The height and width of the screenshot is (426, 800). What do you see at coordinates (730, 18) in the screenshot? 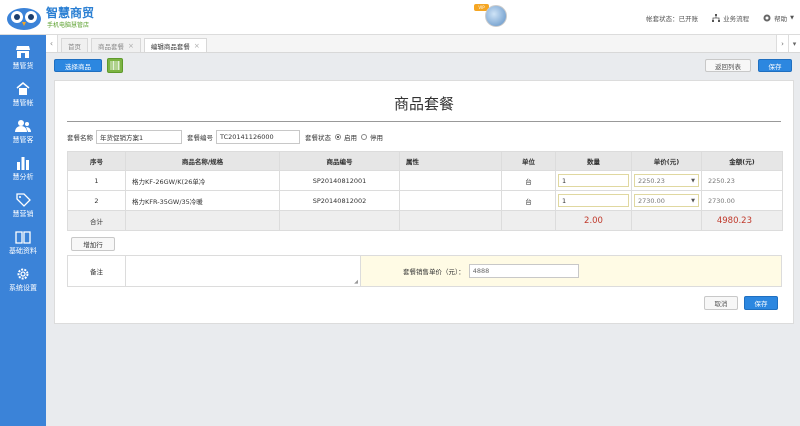
I see `workflow-link: 业务流程` at bounding box center [730, 18].